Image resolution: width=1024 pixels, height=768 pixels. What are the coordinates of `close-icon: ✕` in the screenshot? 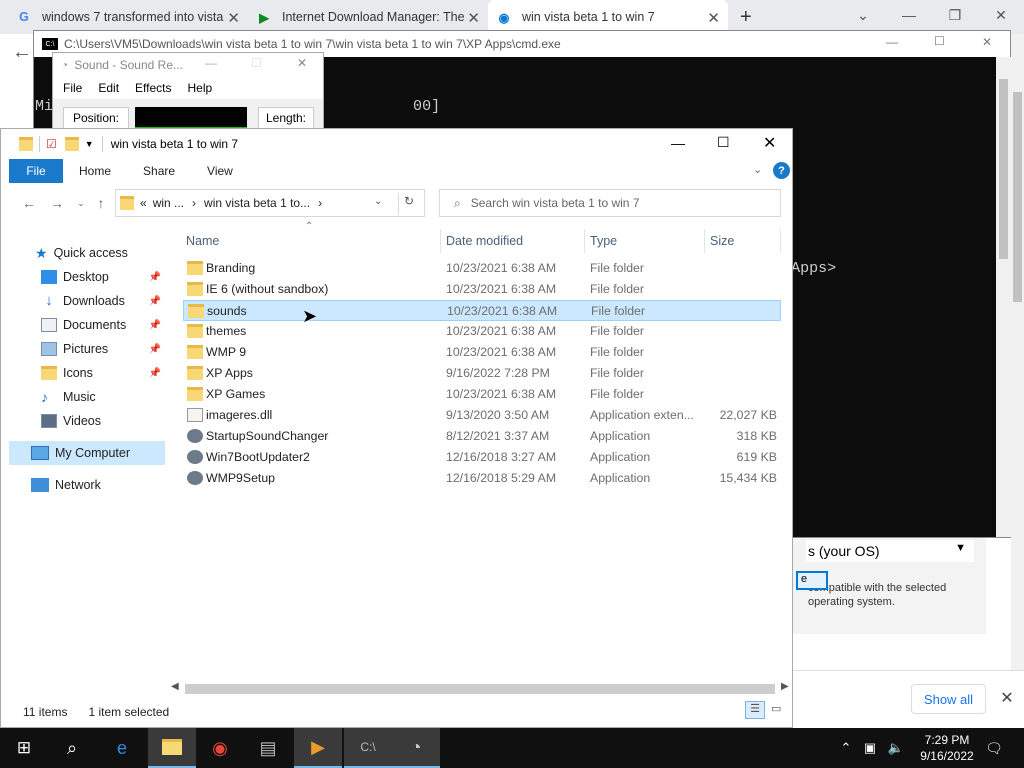 It's located at (1007, 698).